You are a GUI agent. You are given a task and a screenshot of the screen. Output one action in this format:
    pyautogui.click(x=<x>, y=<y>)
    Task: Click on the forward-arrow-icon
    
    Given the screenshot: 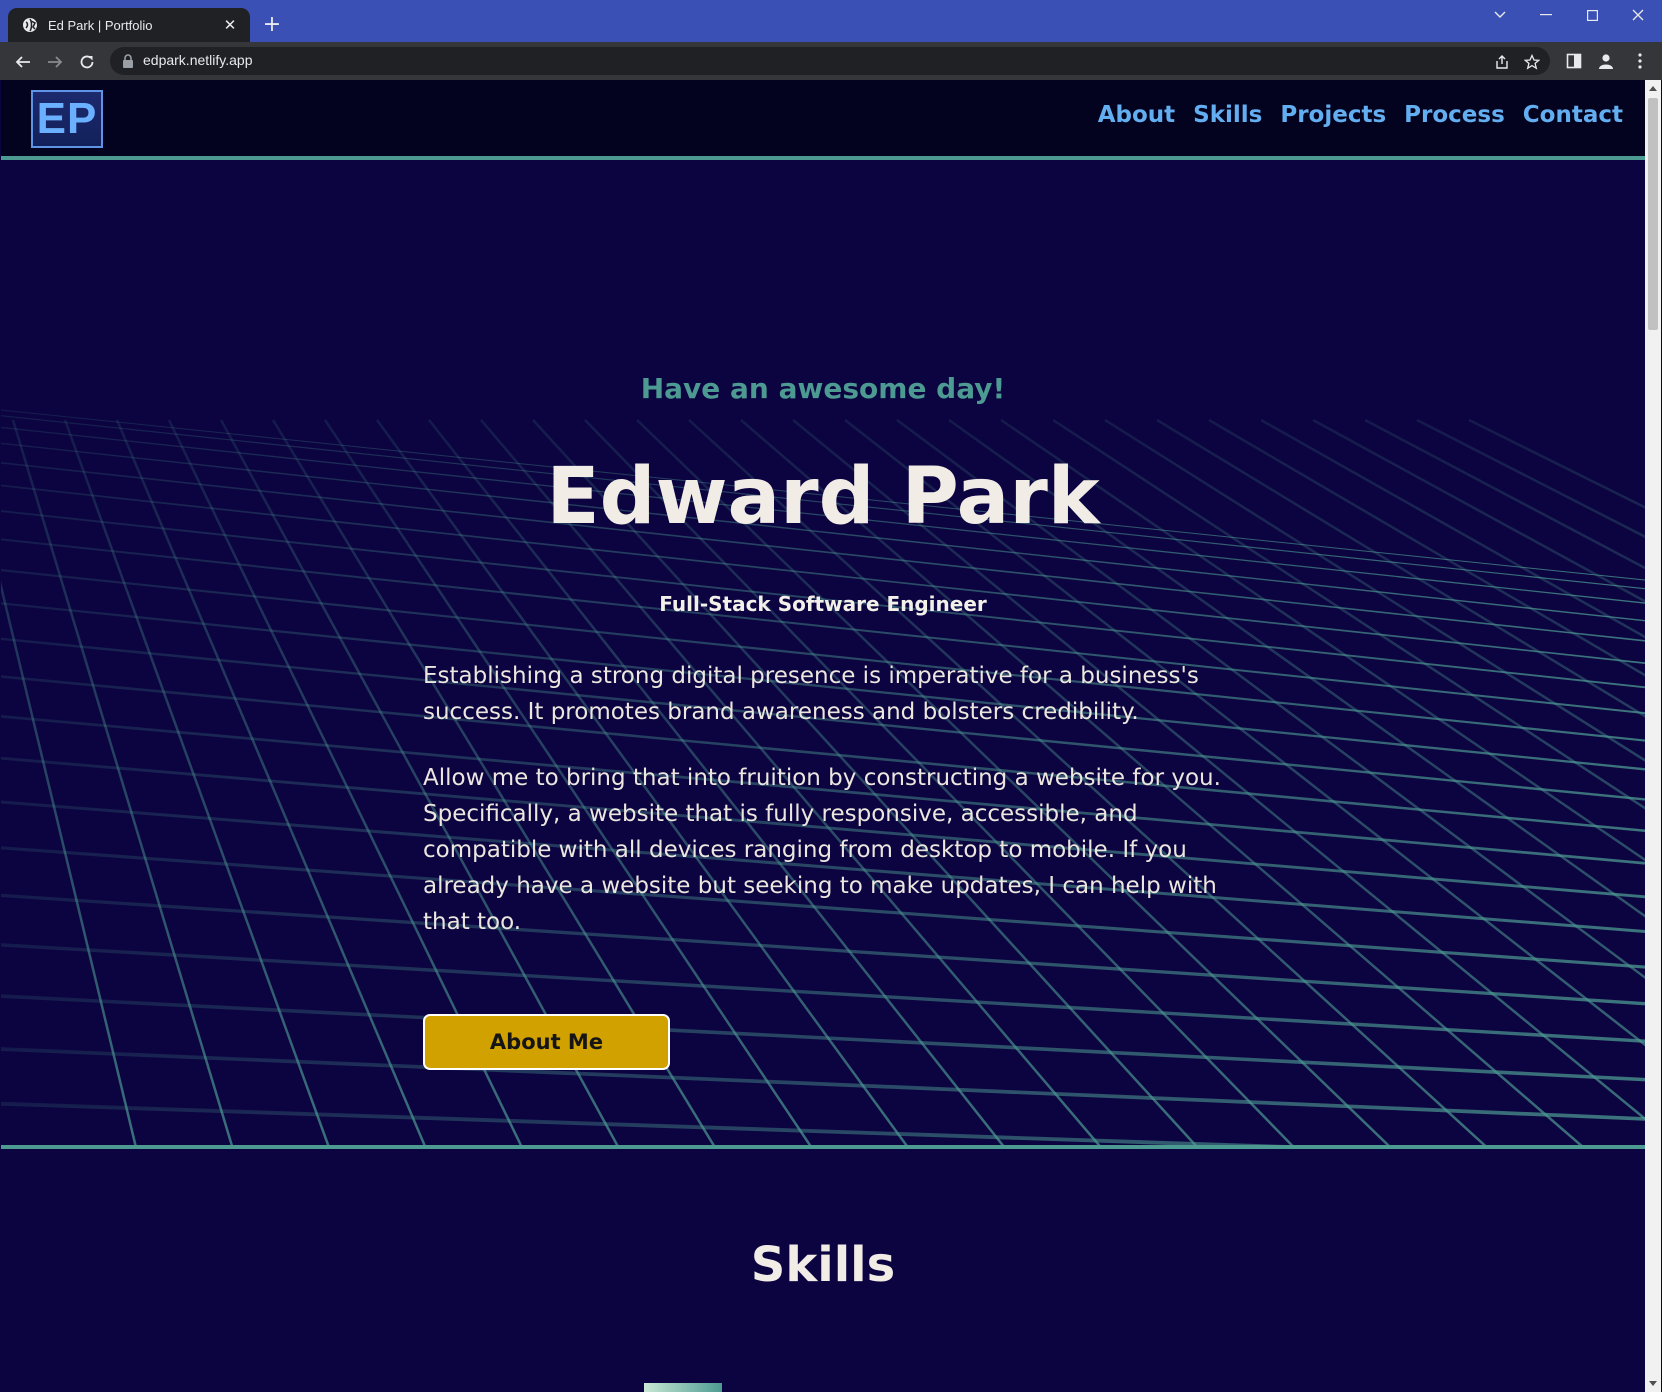 What is the action you would take?
    pyautogui.click(x=55, y=62)
    